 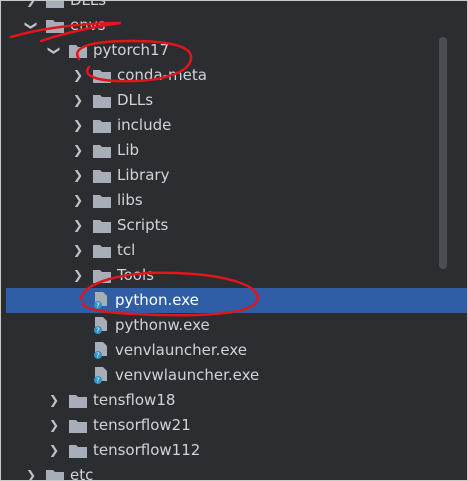 I want to click on tree-item-label: Tools, so click(x=135, y=275).